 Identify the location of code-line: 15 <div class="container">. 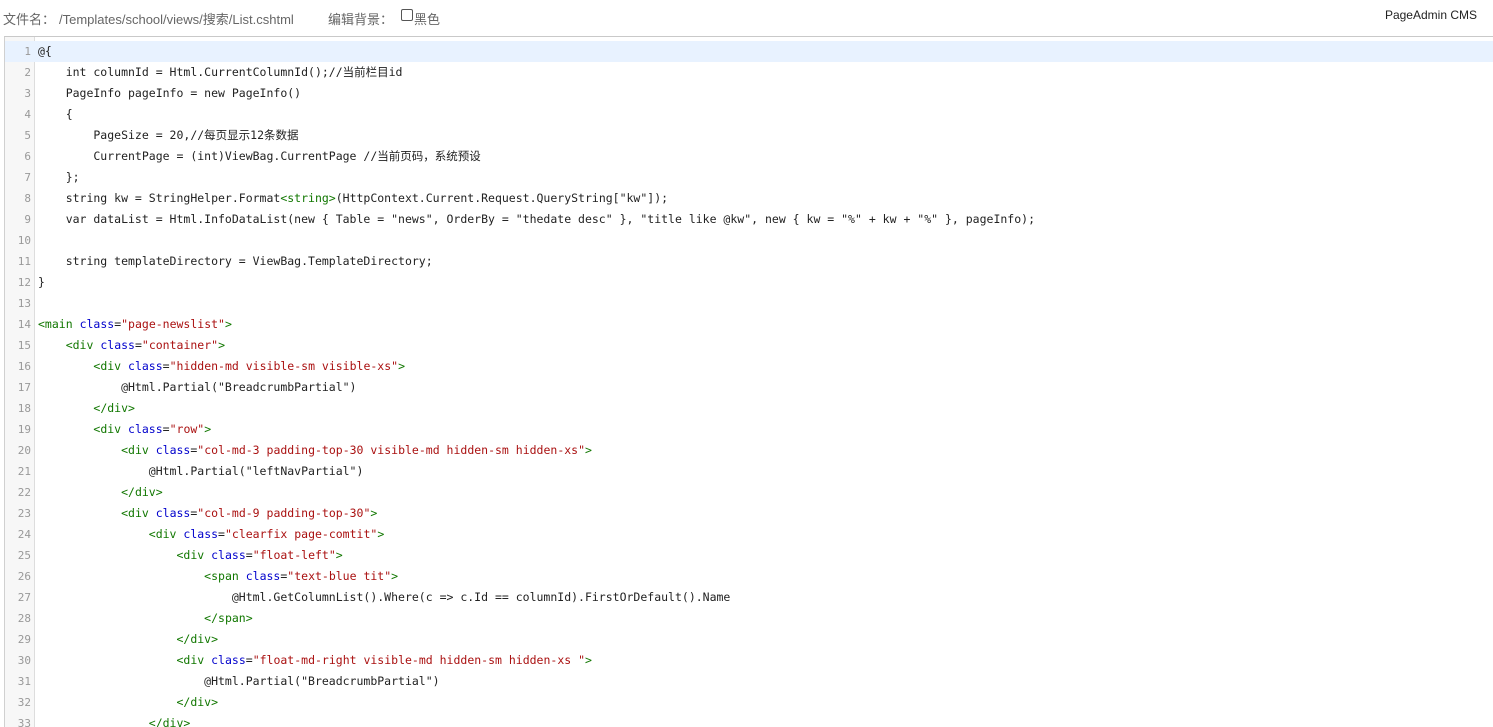
(749, 345).